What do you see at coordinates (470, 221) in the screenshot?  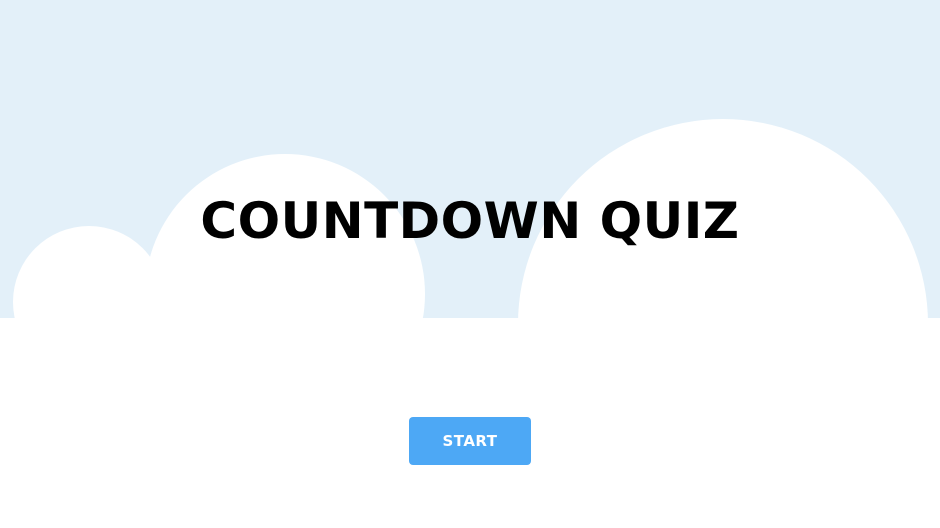 I see `page-title: COUNTDOWN QUIZ` at bounding box center [470, 221].